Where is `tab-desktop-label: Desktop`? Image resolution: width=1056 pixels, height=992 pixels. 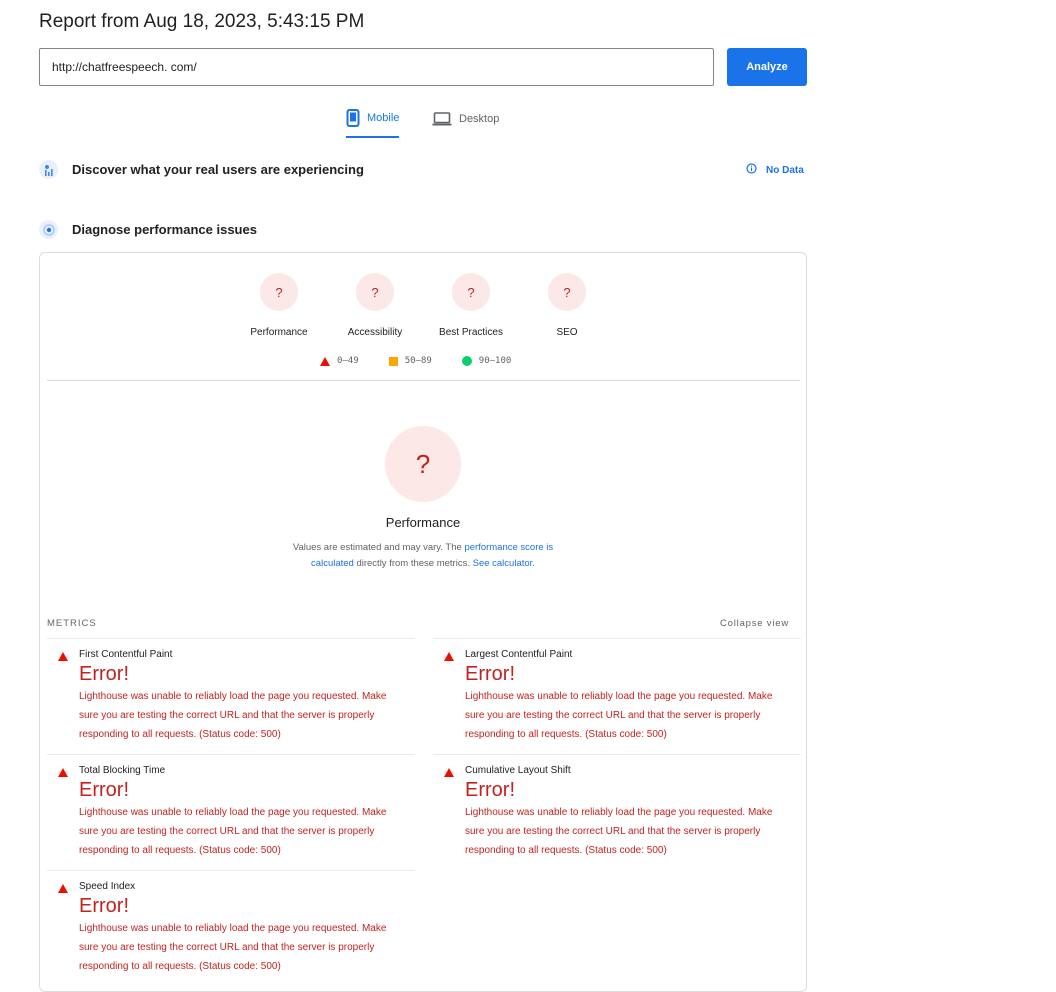
tab-desktop-label: Desktop is located at coordinates (479, 119).